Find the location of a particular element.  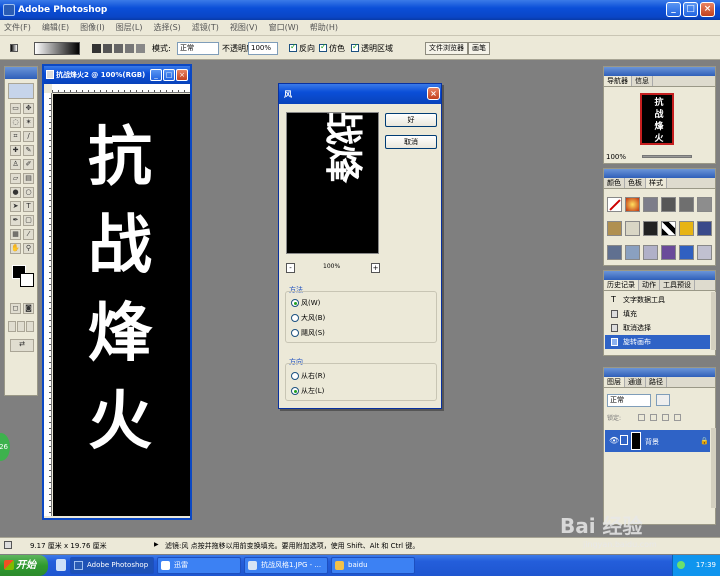

reflected-gradient-icon is located at coordinates (129, 48).